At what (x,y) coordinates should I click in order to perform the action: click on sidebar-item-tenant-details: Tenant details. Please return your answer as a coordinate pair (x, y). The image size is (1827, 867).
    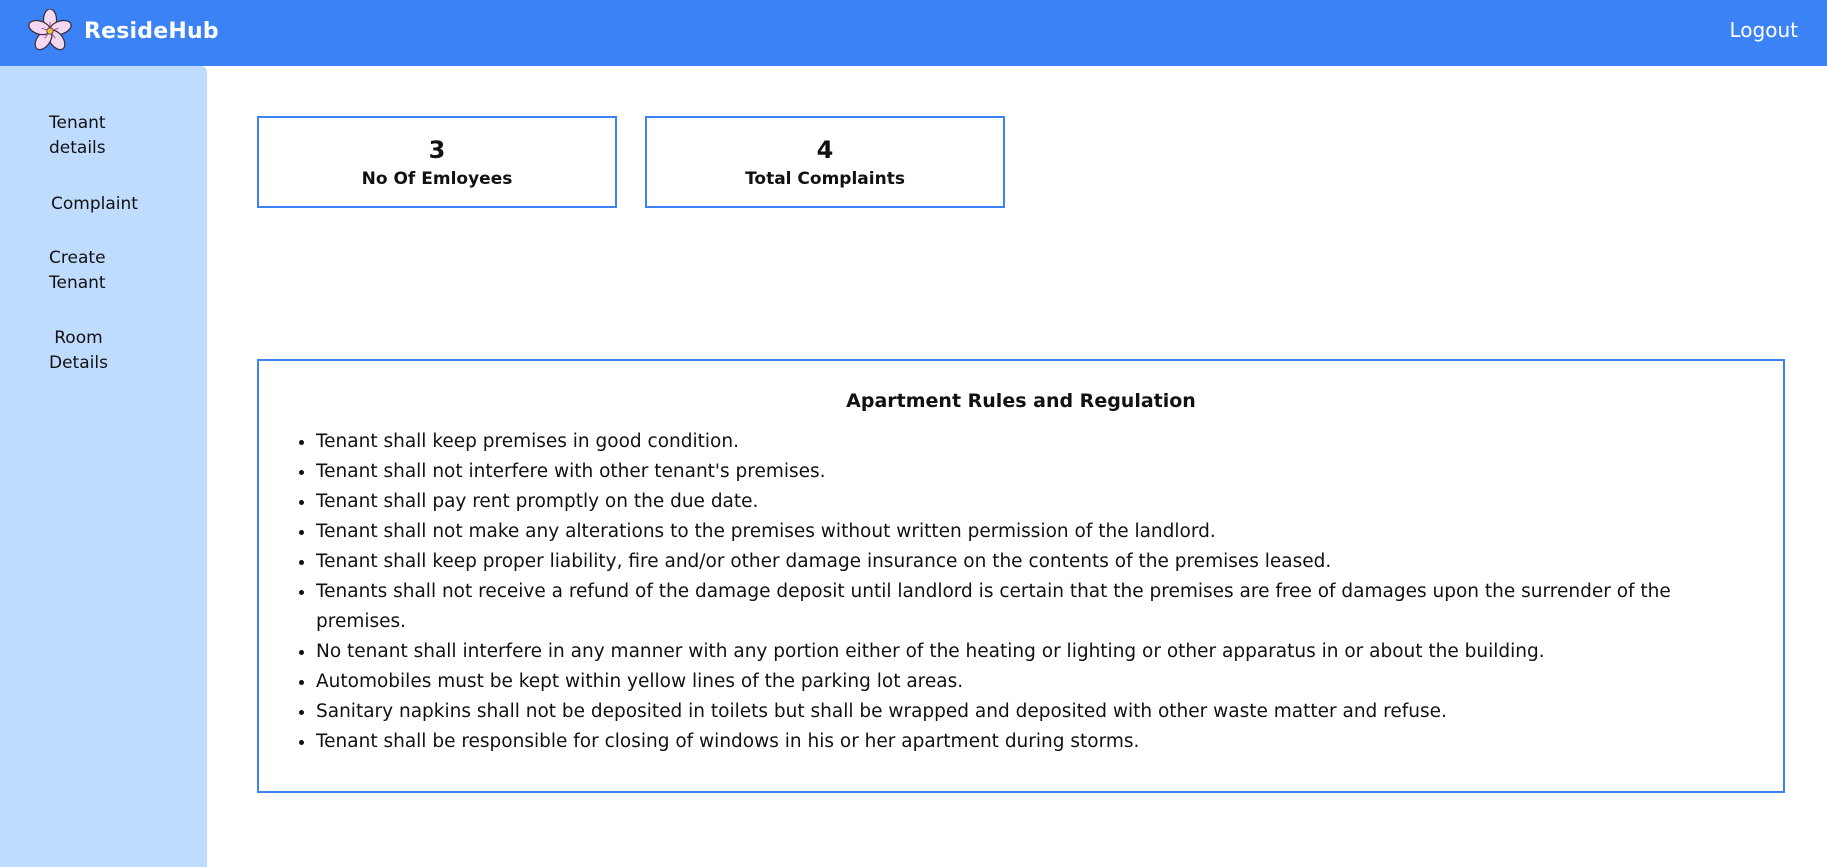
    Looking at the image, I should click on (77, 136).